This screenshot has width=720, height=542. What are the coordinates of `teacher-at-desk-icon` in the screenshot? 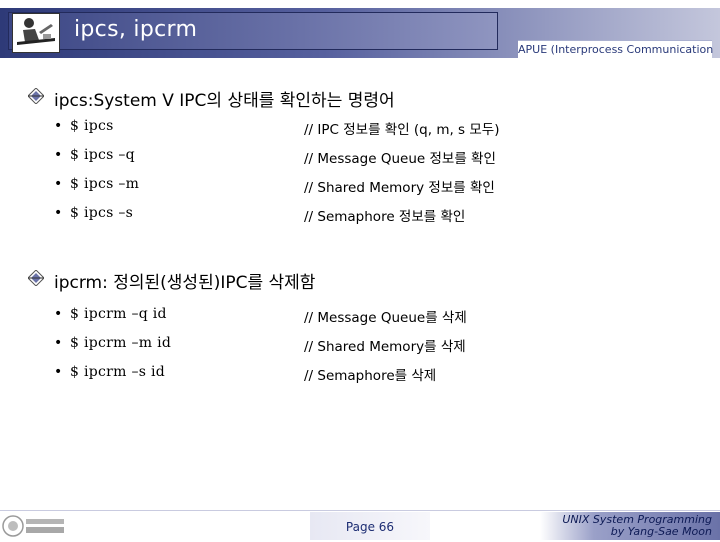 It's located at (36, 33).